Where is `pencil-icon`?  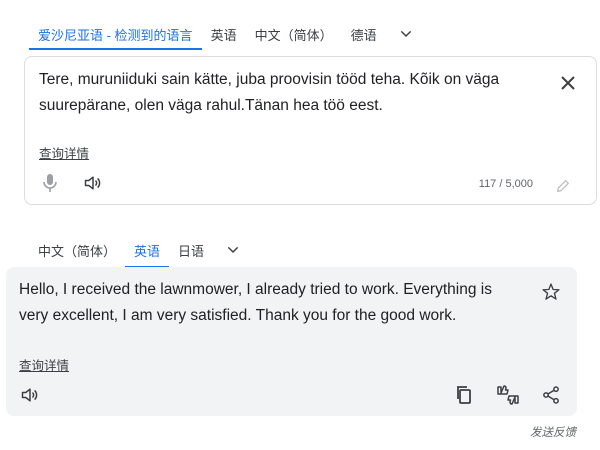 pencil-icon is located at coordinates (563, 186).